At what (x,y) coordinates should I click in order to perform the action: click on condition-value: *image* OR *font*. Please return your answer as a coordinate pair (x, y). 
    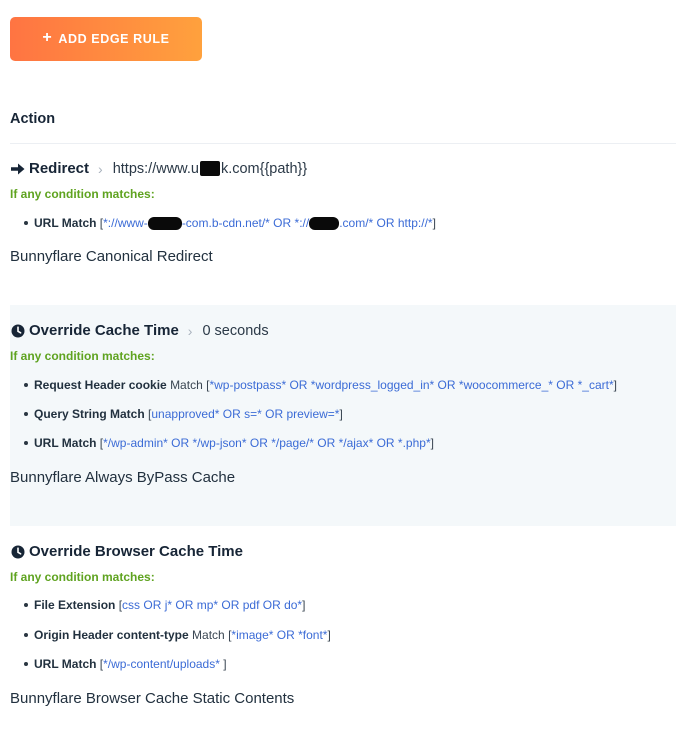
    Looking at the image, I should click on (279, 635).